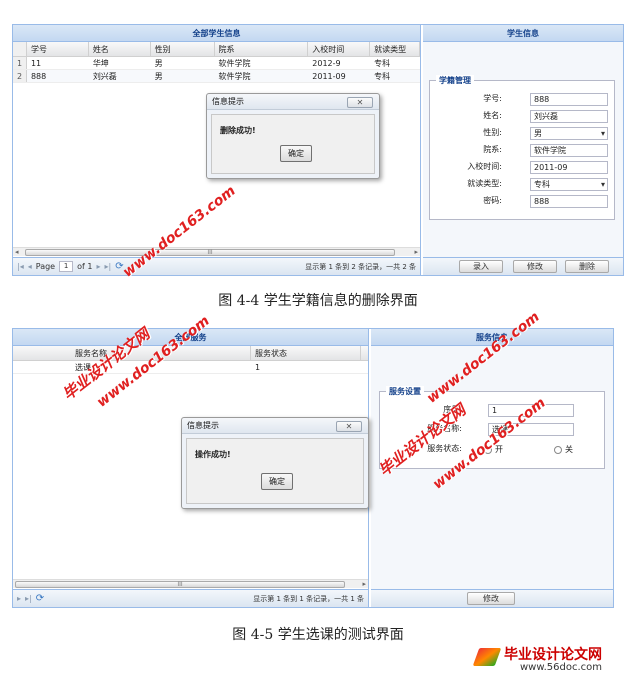  What do you see at coordinates (45, 266) in the screenshot?
I see `page-label: Page` at bounding box center [45, 266].